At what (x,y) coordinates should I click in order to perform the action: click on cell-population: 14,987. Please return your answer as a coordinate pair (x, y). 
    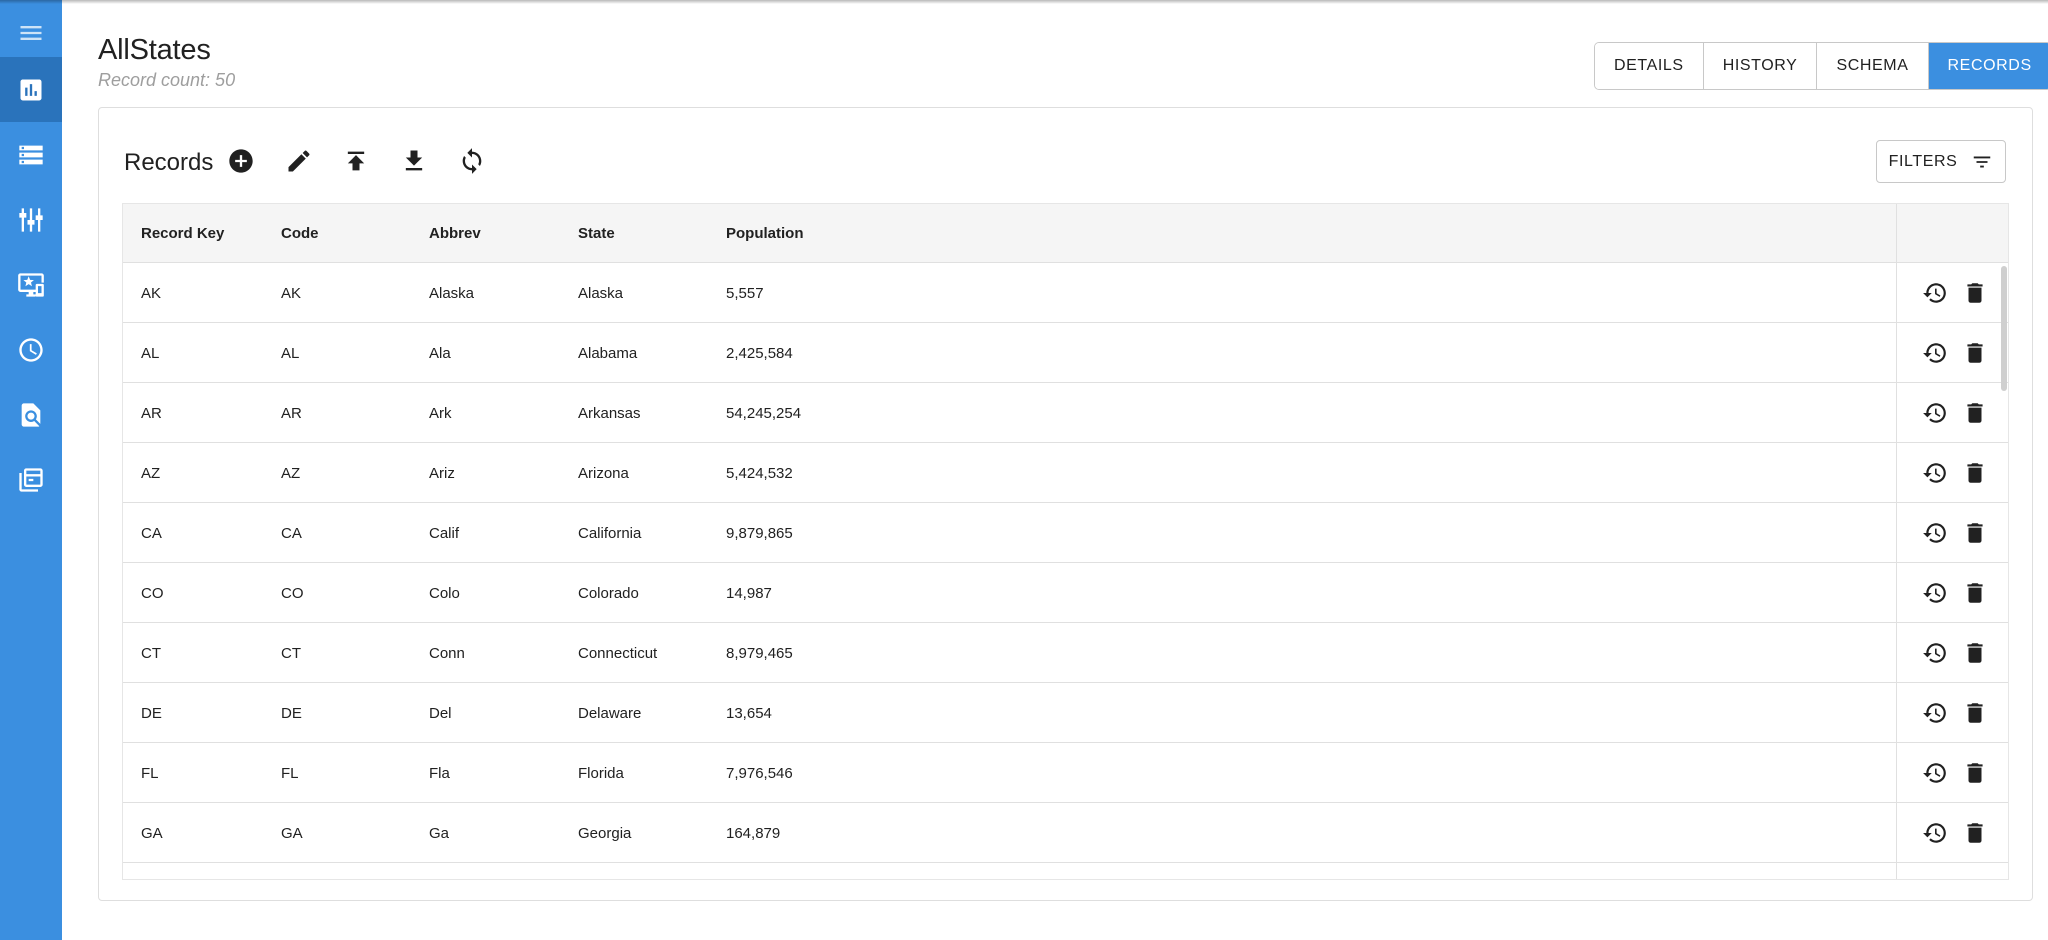
    Looking at the image, I should click on (749, 593).